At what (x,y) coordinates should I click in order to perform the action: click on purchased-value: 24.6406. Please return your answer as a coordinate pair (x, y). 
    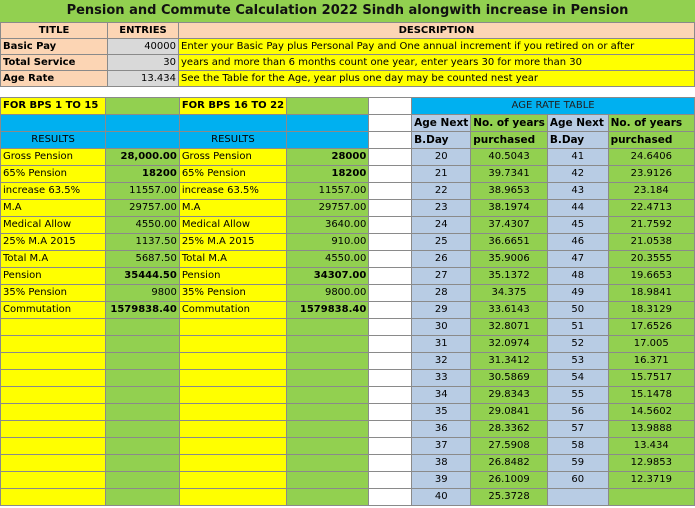
    Looking at the image, I should click on (651, 157).